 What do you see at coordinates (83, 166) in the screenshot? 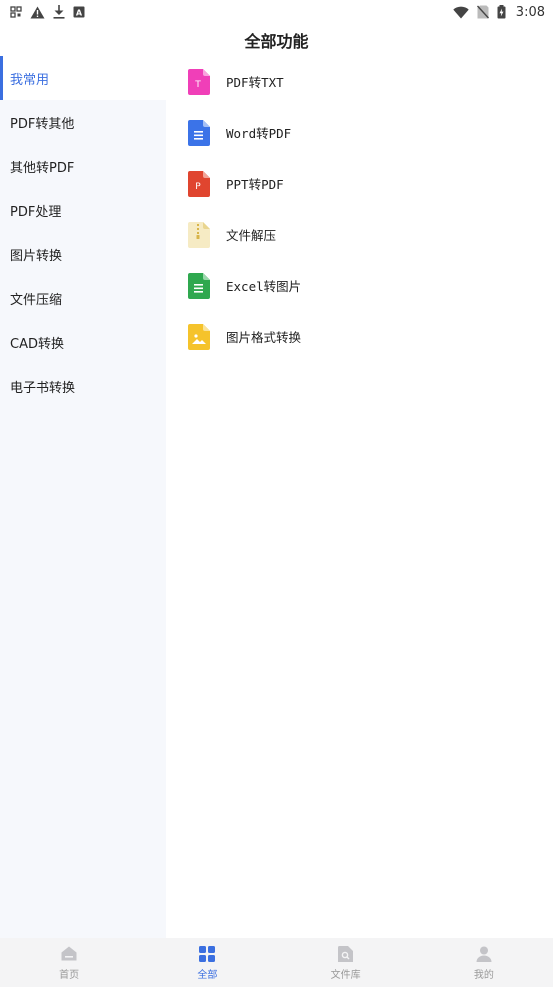
I see `sidebar-item-other-to-pdf: 其他转PDF` at bounding box center [83, 166].